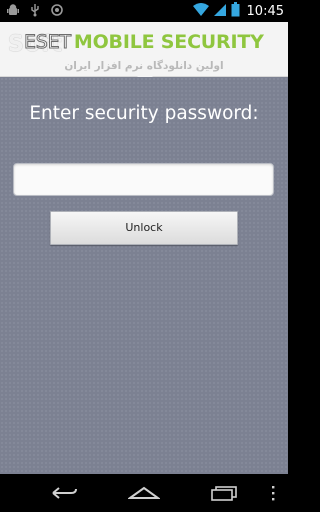 The height and width of the screenshot is (512, 320). What do you see at coordinates (220, 11) in the screenshot?
I see `signal-icon` at bounding box center [220, 11].